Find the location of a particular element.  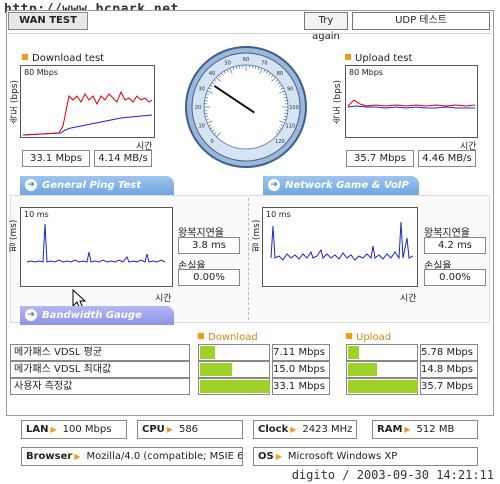

gauge-tick-label: 40 is located at coordinates (212, 74).